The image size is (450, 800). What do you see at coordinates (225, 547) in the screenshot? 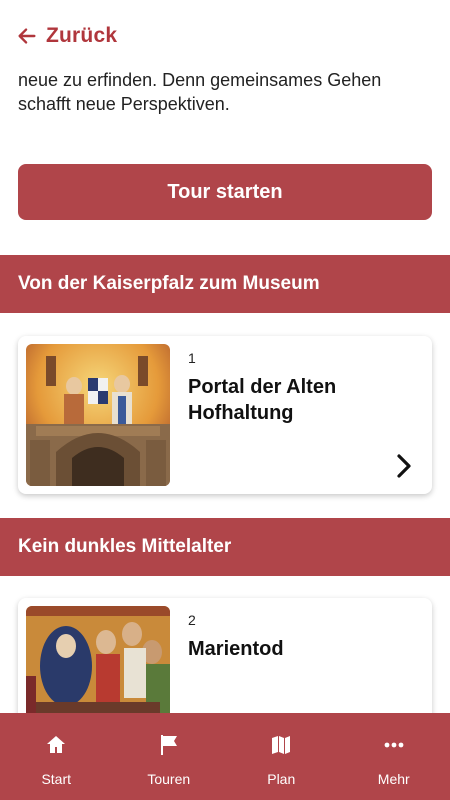
I see `section-header: Kein dunkles Mittelalter` at bounding box center [225, 547].